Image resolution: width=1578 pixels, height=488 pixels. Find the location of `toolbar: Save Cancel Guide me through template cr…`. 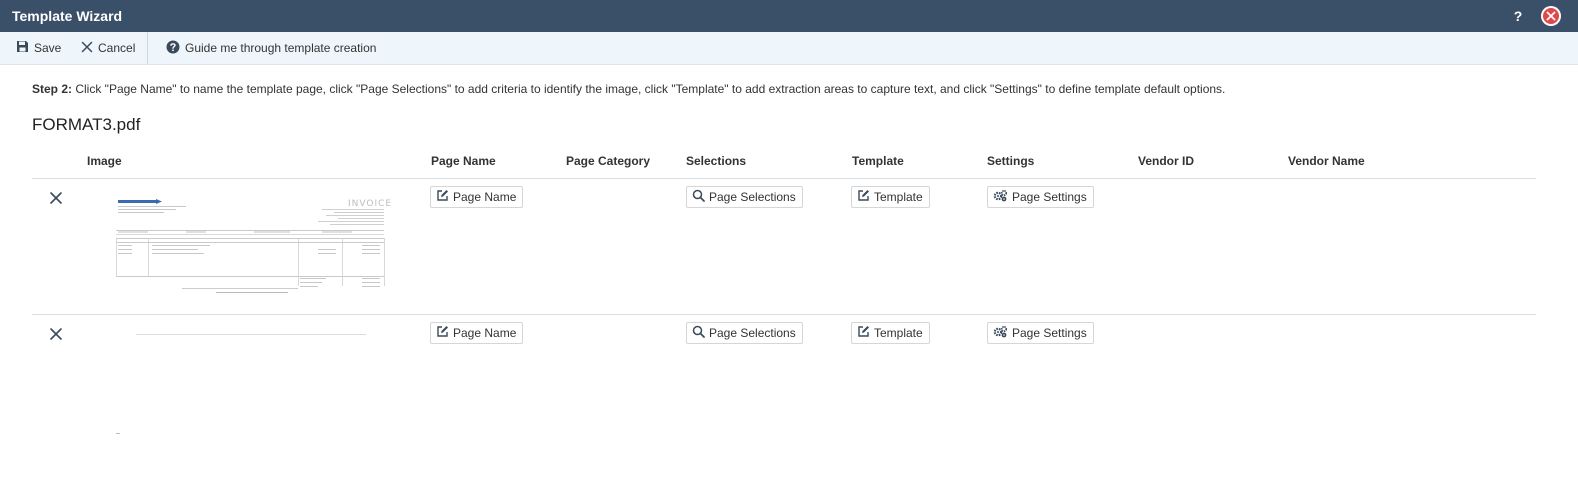

toolbar: Save Cancel Guide me through template cr… is located at coordinates (789, 48).